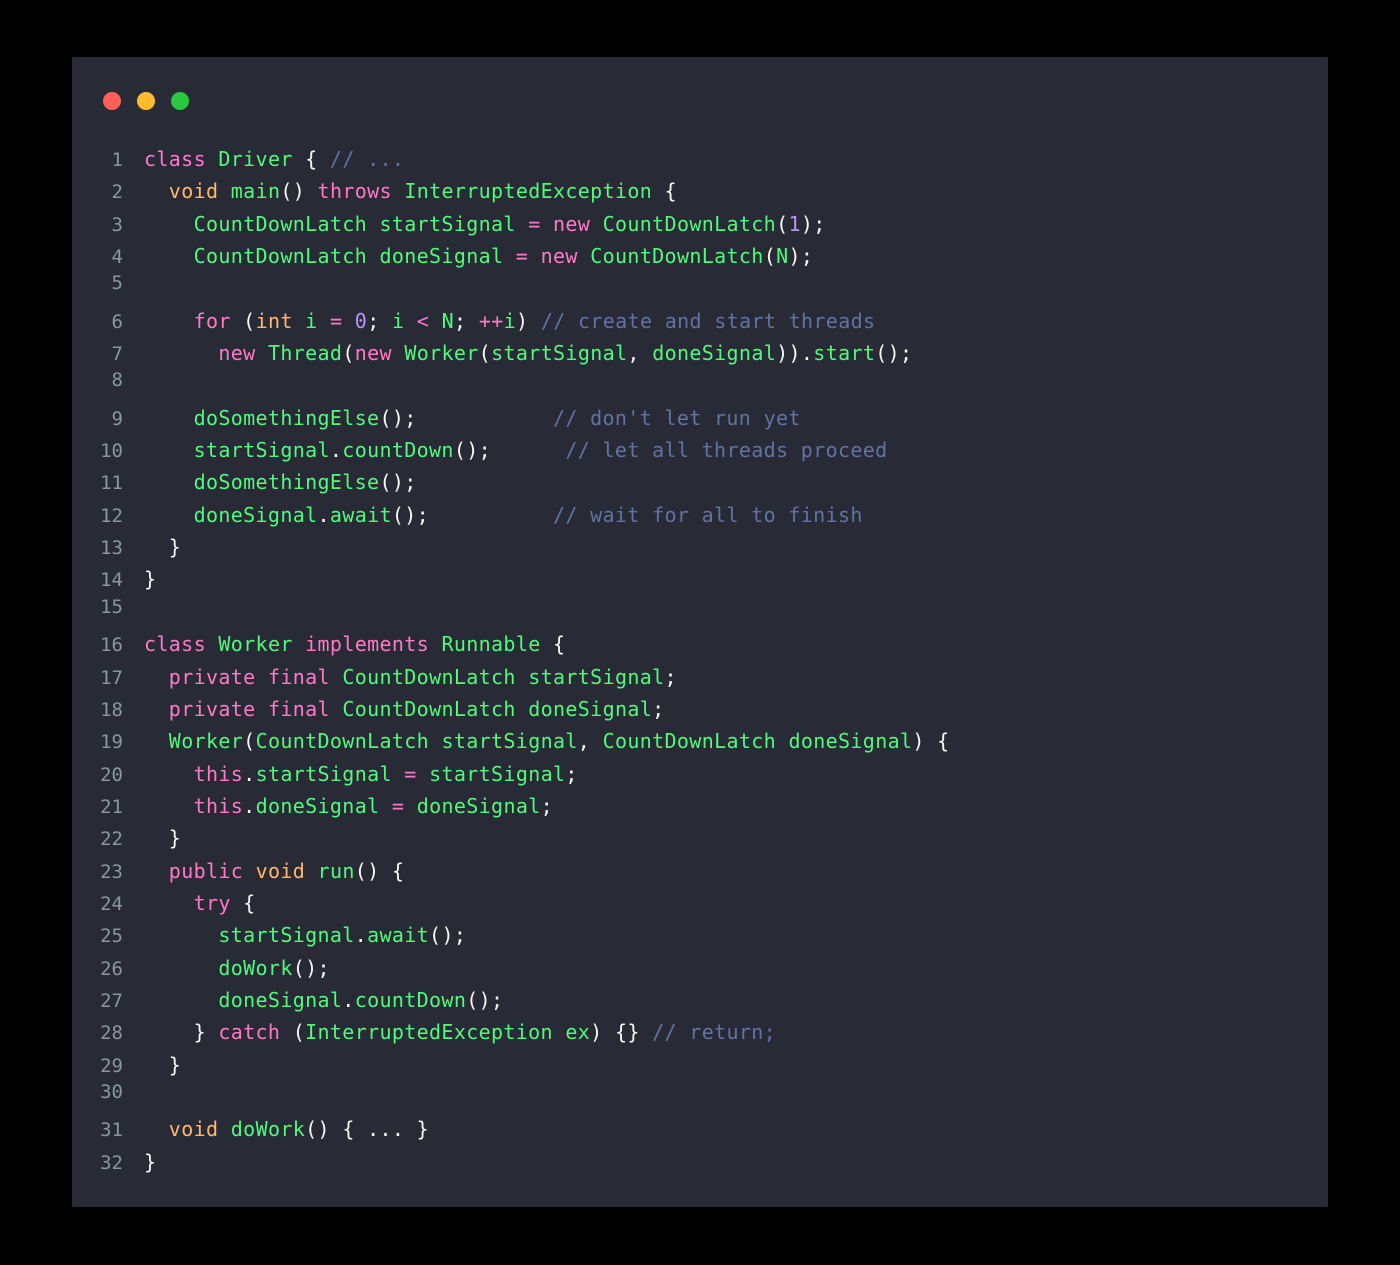 The height and width of the screenshot is (1265, 1400). Describe the element at coordinates (423, 320) in the screenshot. I see `token-op: <` at that location.